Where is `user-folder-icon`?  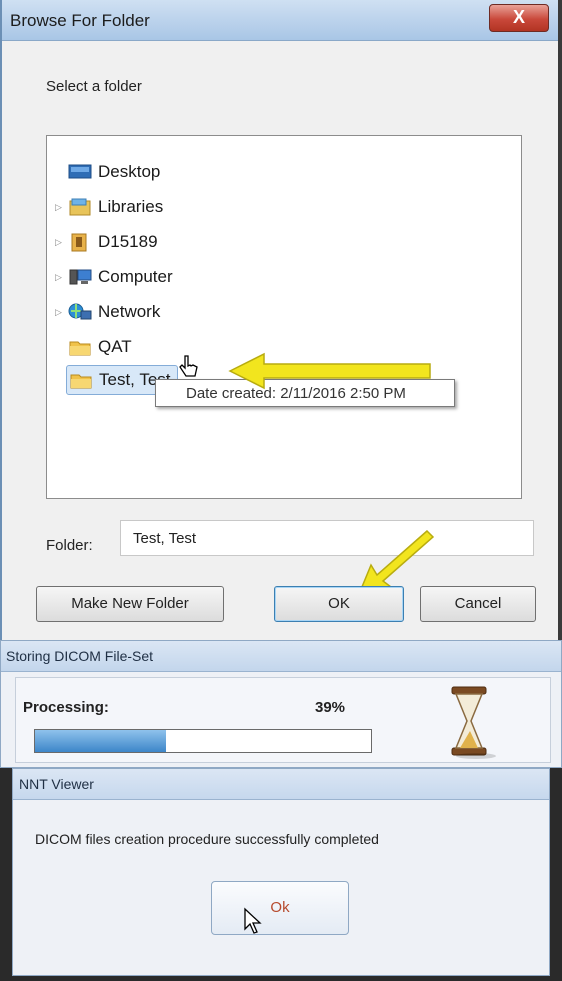
user-folder-icon is located at coordinates (80, 242).